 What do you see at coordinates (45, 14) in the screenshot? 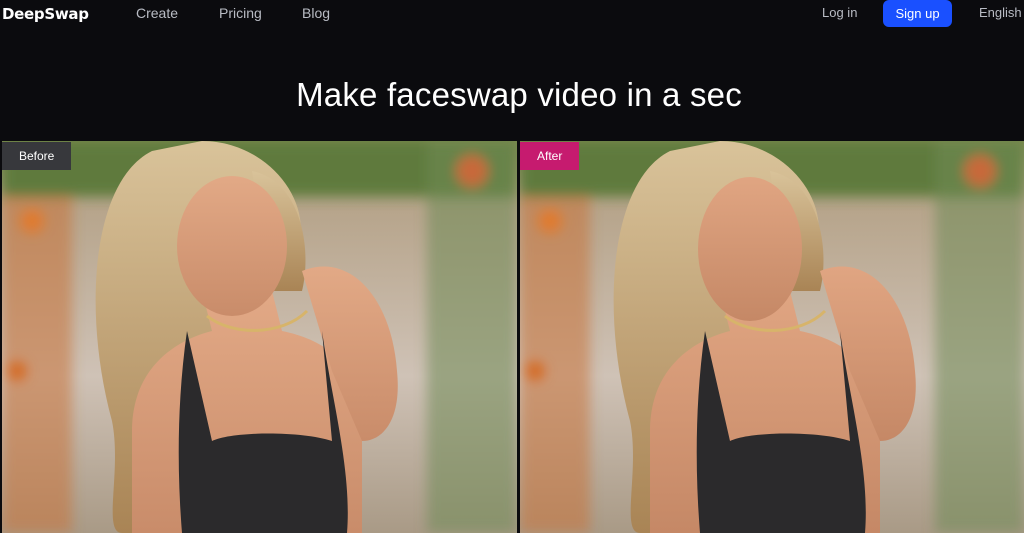
I see `deepswap-logo: DeepSwap` at bounding box center [45, 14].